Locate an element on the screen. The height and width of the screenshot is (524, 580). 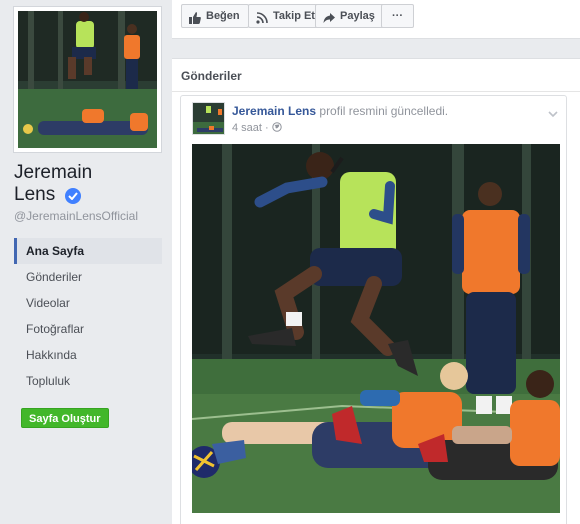
follow-button: Takip Et is located at coordinates (286, 16).